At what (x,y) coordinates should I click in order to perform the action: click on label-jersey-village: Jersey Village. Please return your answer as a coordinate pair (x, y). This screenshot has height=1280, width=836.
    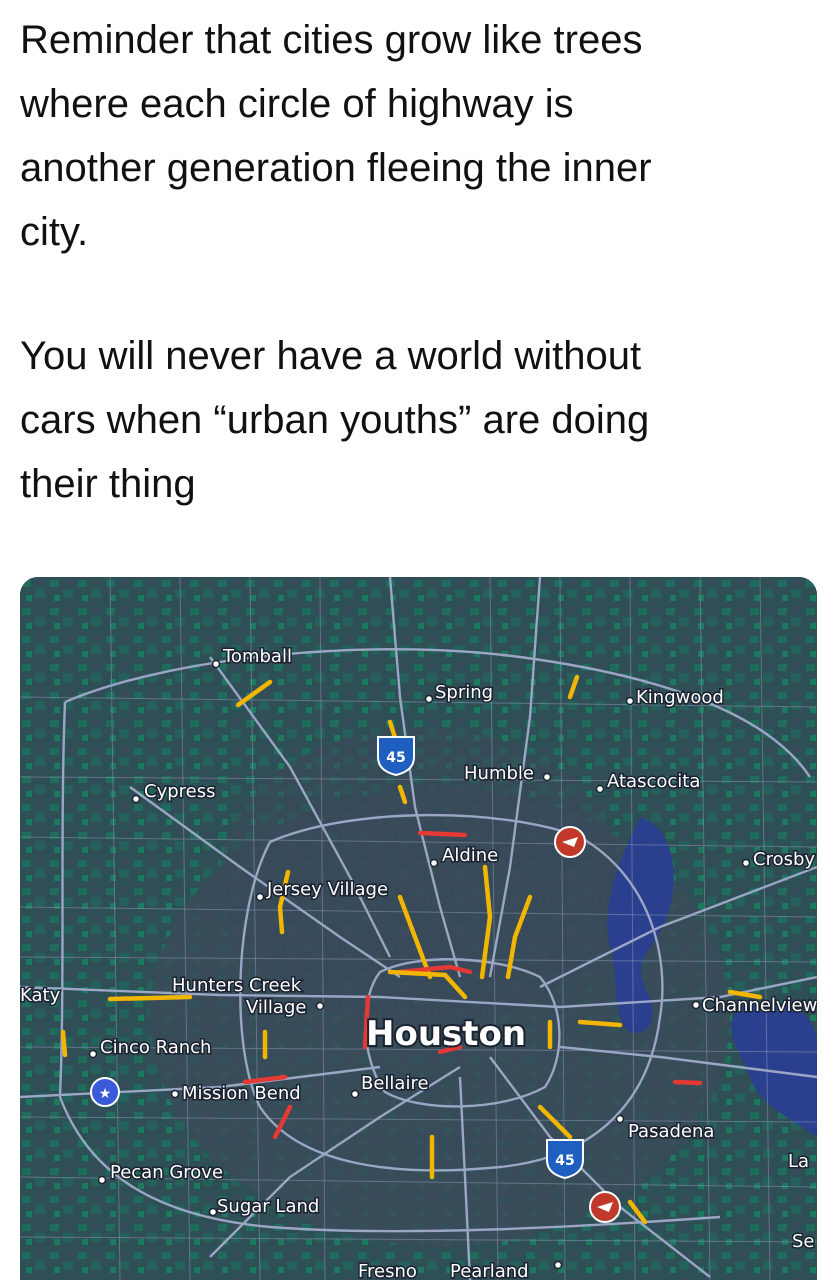
    Looking at the image, I should click on (327, 889).